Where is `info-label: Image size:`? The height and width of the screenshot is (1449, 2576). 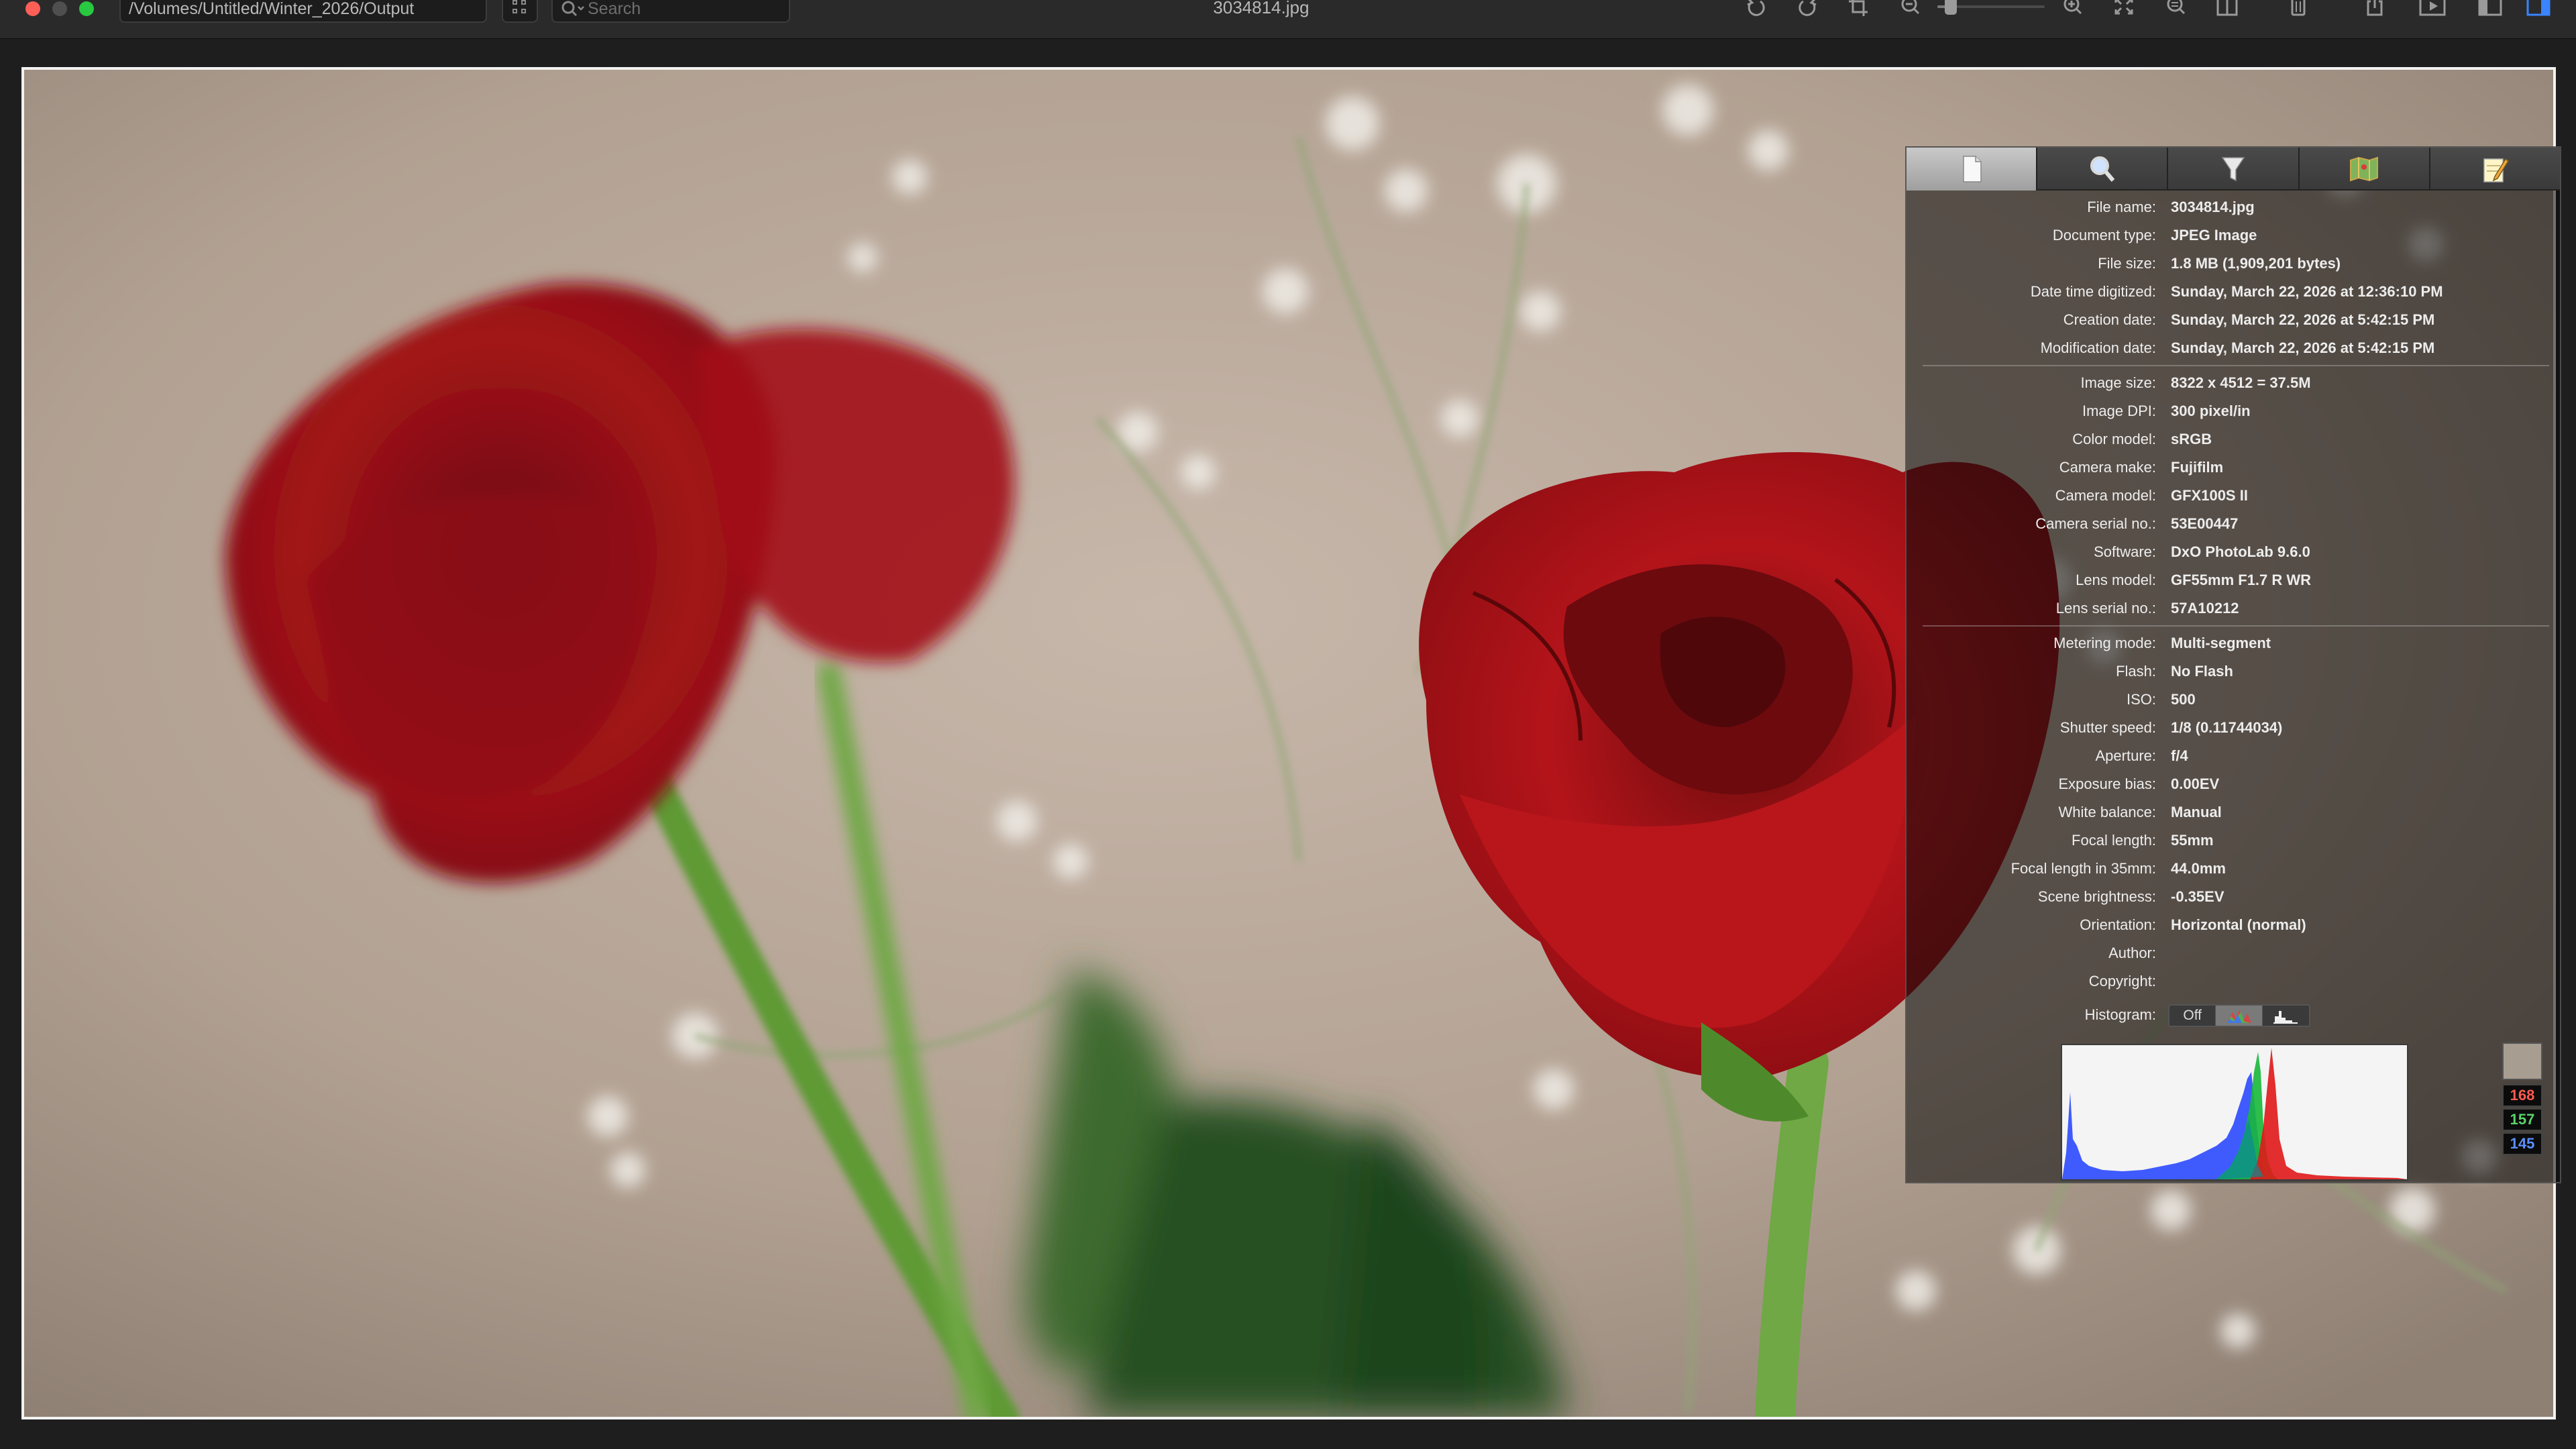 info-label: Image size: is located at coordinates (2118, 382).